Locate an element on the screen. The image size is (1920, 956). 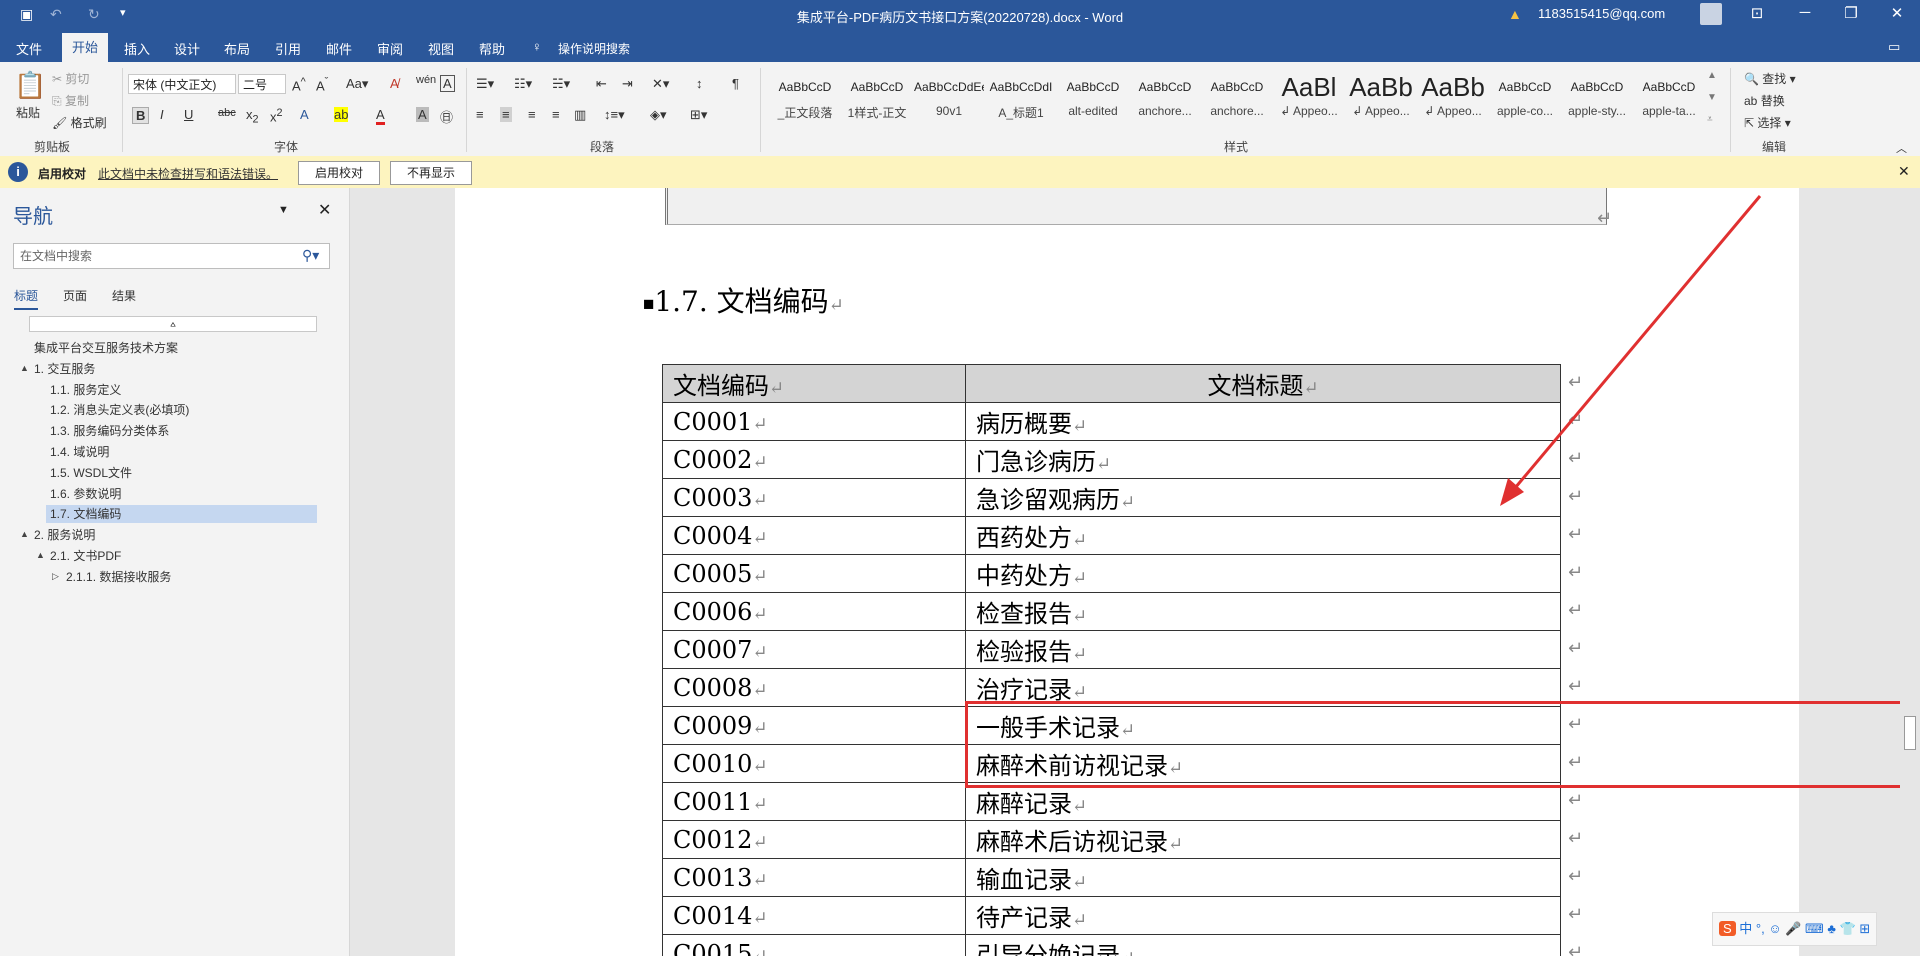
minimize-icon: ─ is located at coordinates (1805, 12).